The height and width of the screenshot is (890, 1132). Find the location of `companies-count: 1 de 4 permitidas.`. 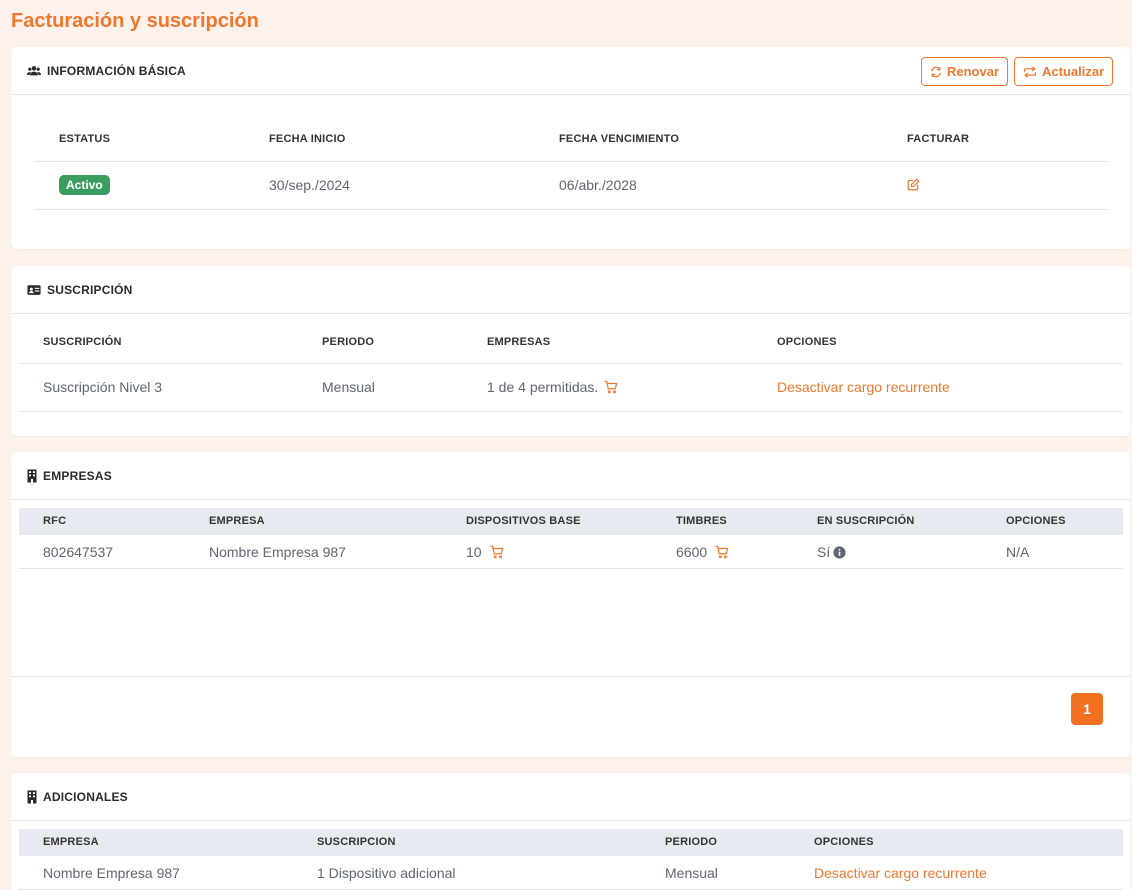

companies-count: 1 de 4 permitidas. is located at coordinates (552, 387).